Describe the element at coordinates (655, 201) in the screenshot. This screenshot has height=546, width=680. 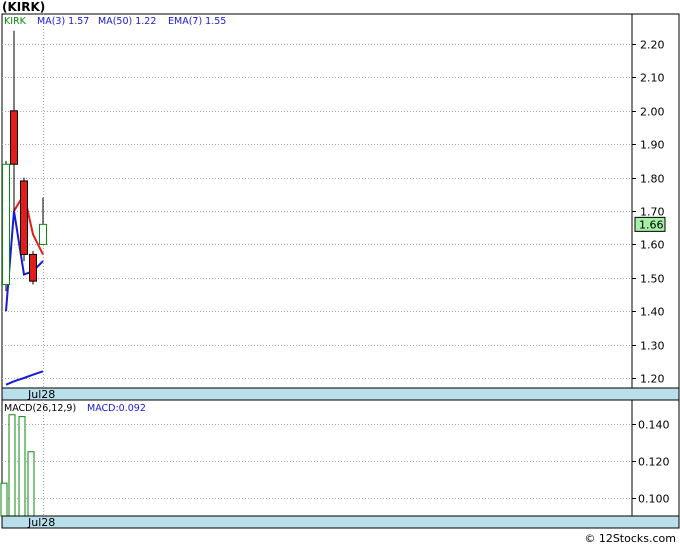
I see `price-axis-frame` at that location.